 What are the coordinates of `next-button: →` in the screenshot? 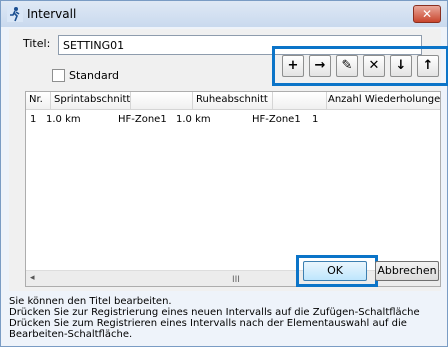 It's located at (320, 66).